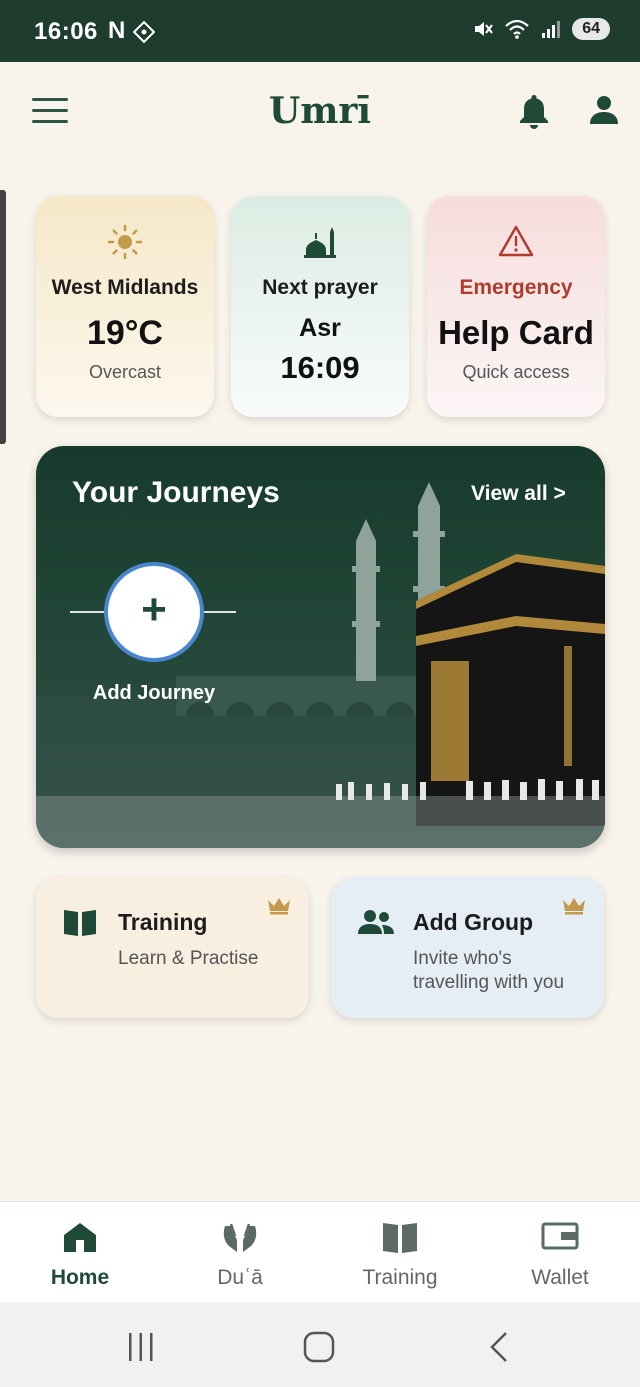  What do you see at coordinates (551, 29) in the screenshot?
I see `signal-icon` at bounding box center [551, 29].